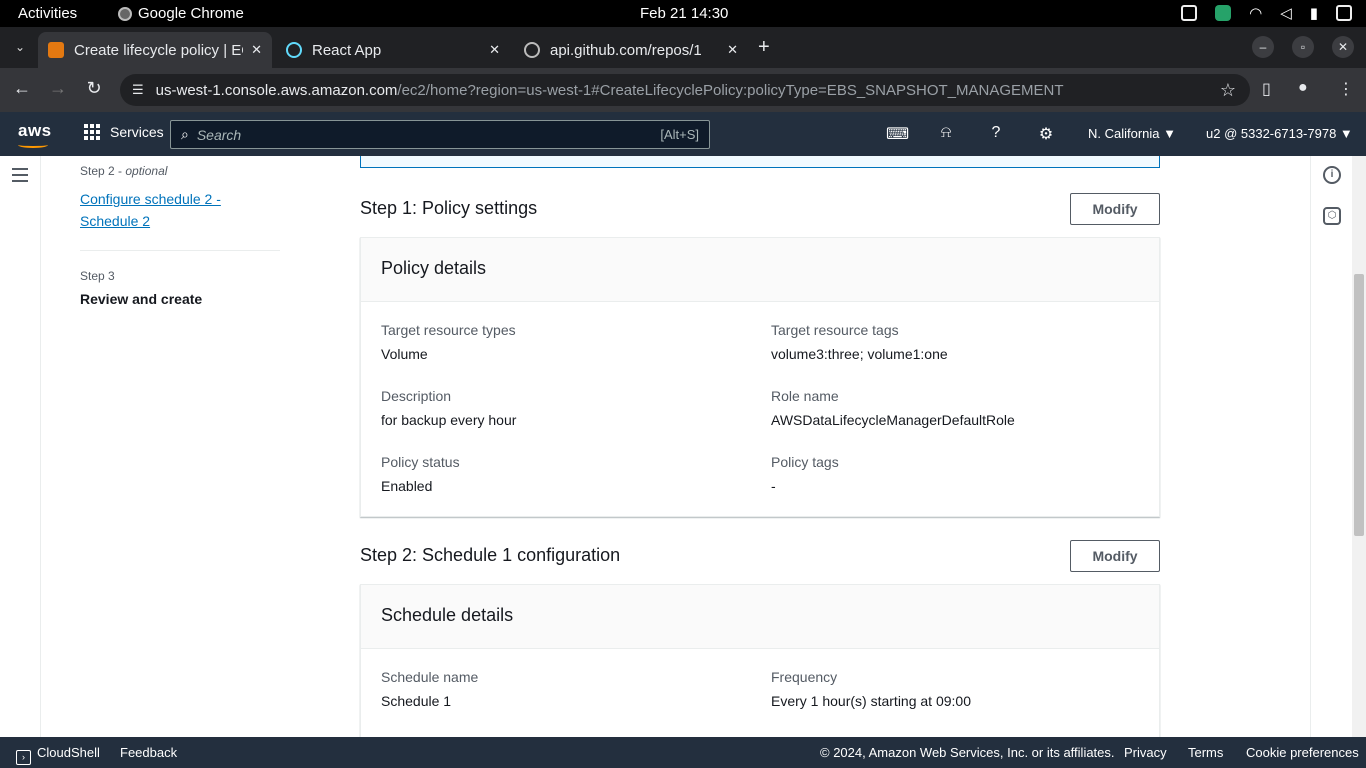 The width and height of the screenshot is (1366, 768). I want to click on minimize-icon: –, so click(1263, 47).